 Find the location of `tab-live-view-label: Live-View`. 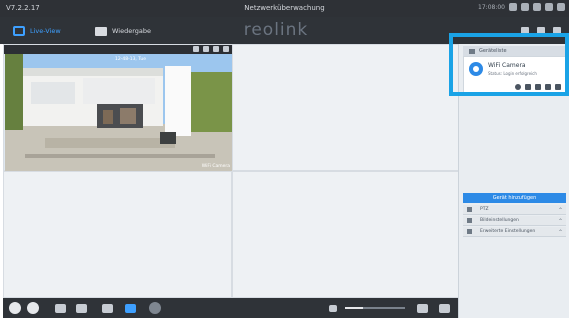

tab-live-view-label: Live-View is located at coordinates (45, 31).